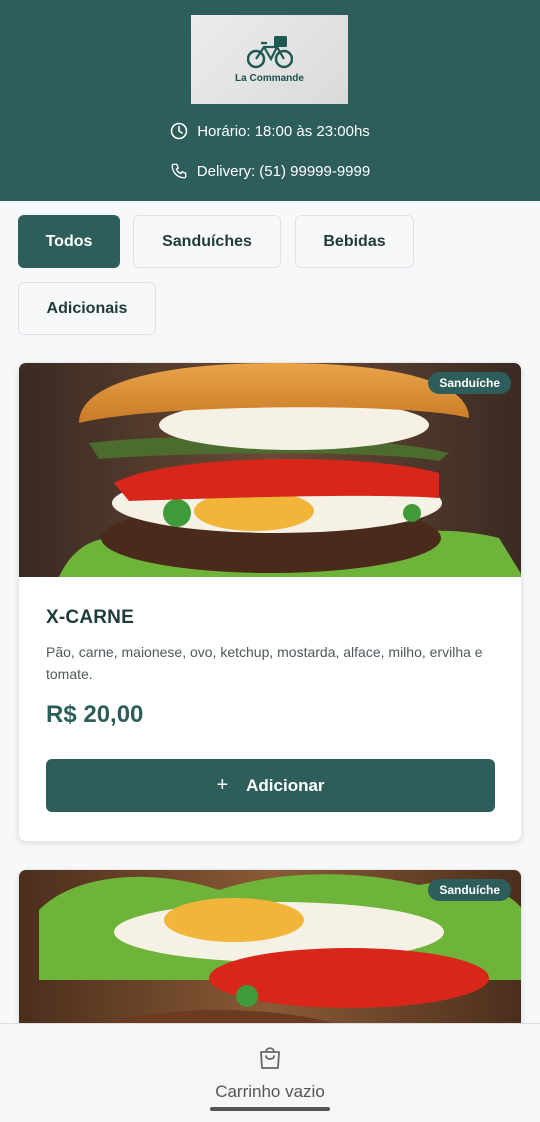  Describe the element at coordinates (87, 308) in the screenshot. I see `filter-adicionais: Adicionais` at that location.